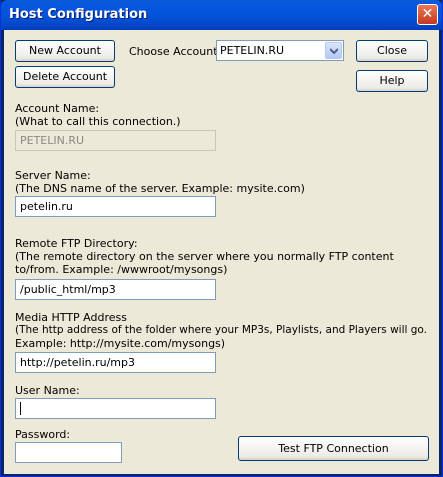  What do you see at coordinates (115, 408) in the screenshot?
I see `user-name-field` at bounding box center [115, 408].